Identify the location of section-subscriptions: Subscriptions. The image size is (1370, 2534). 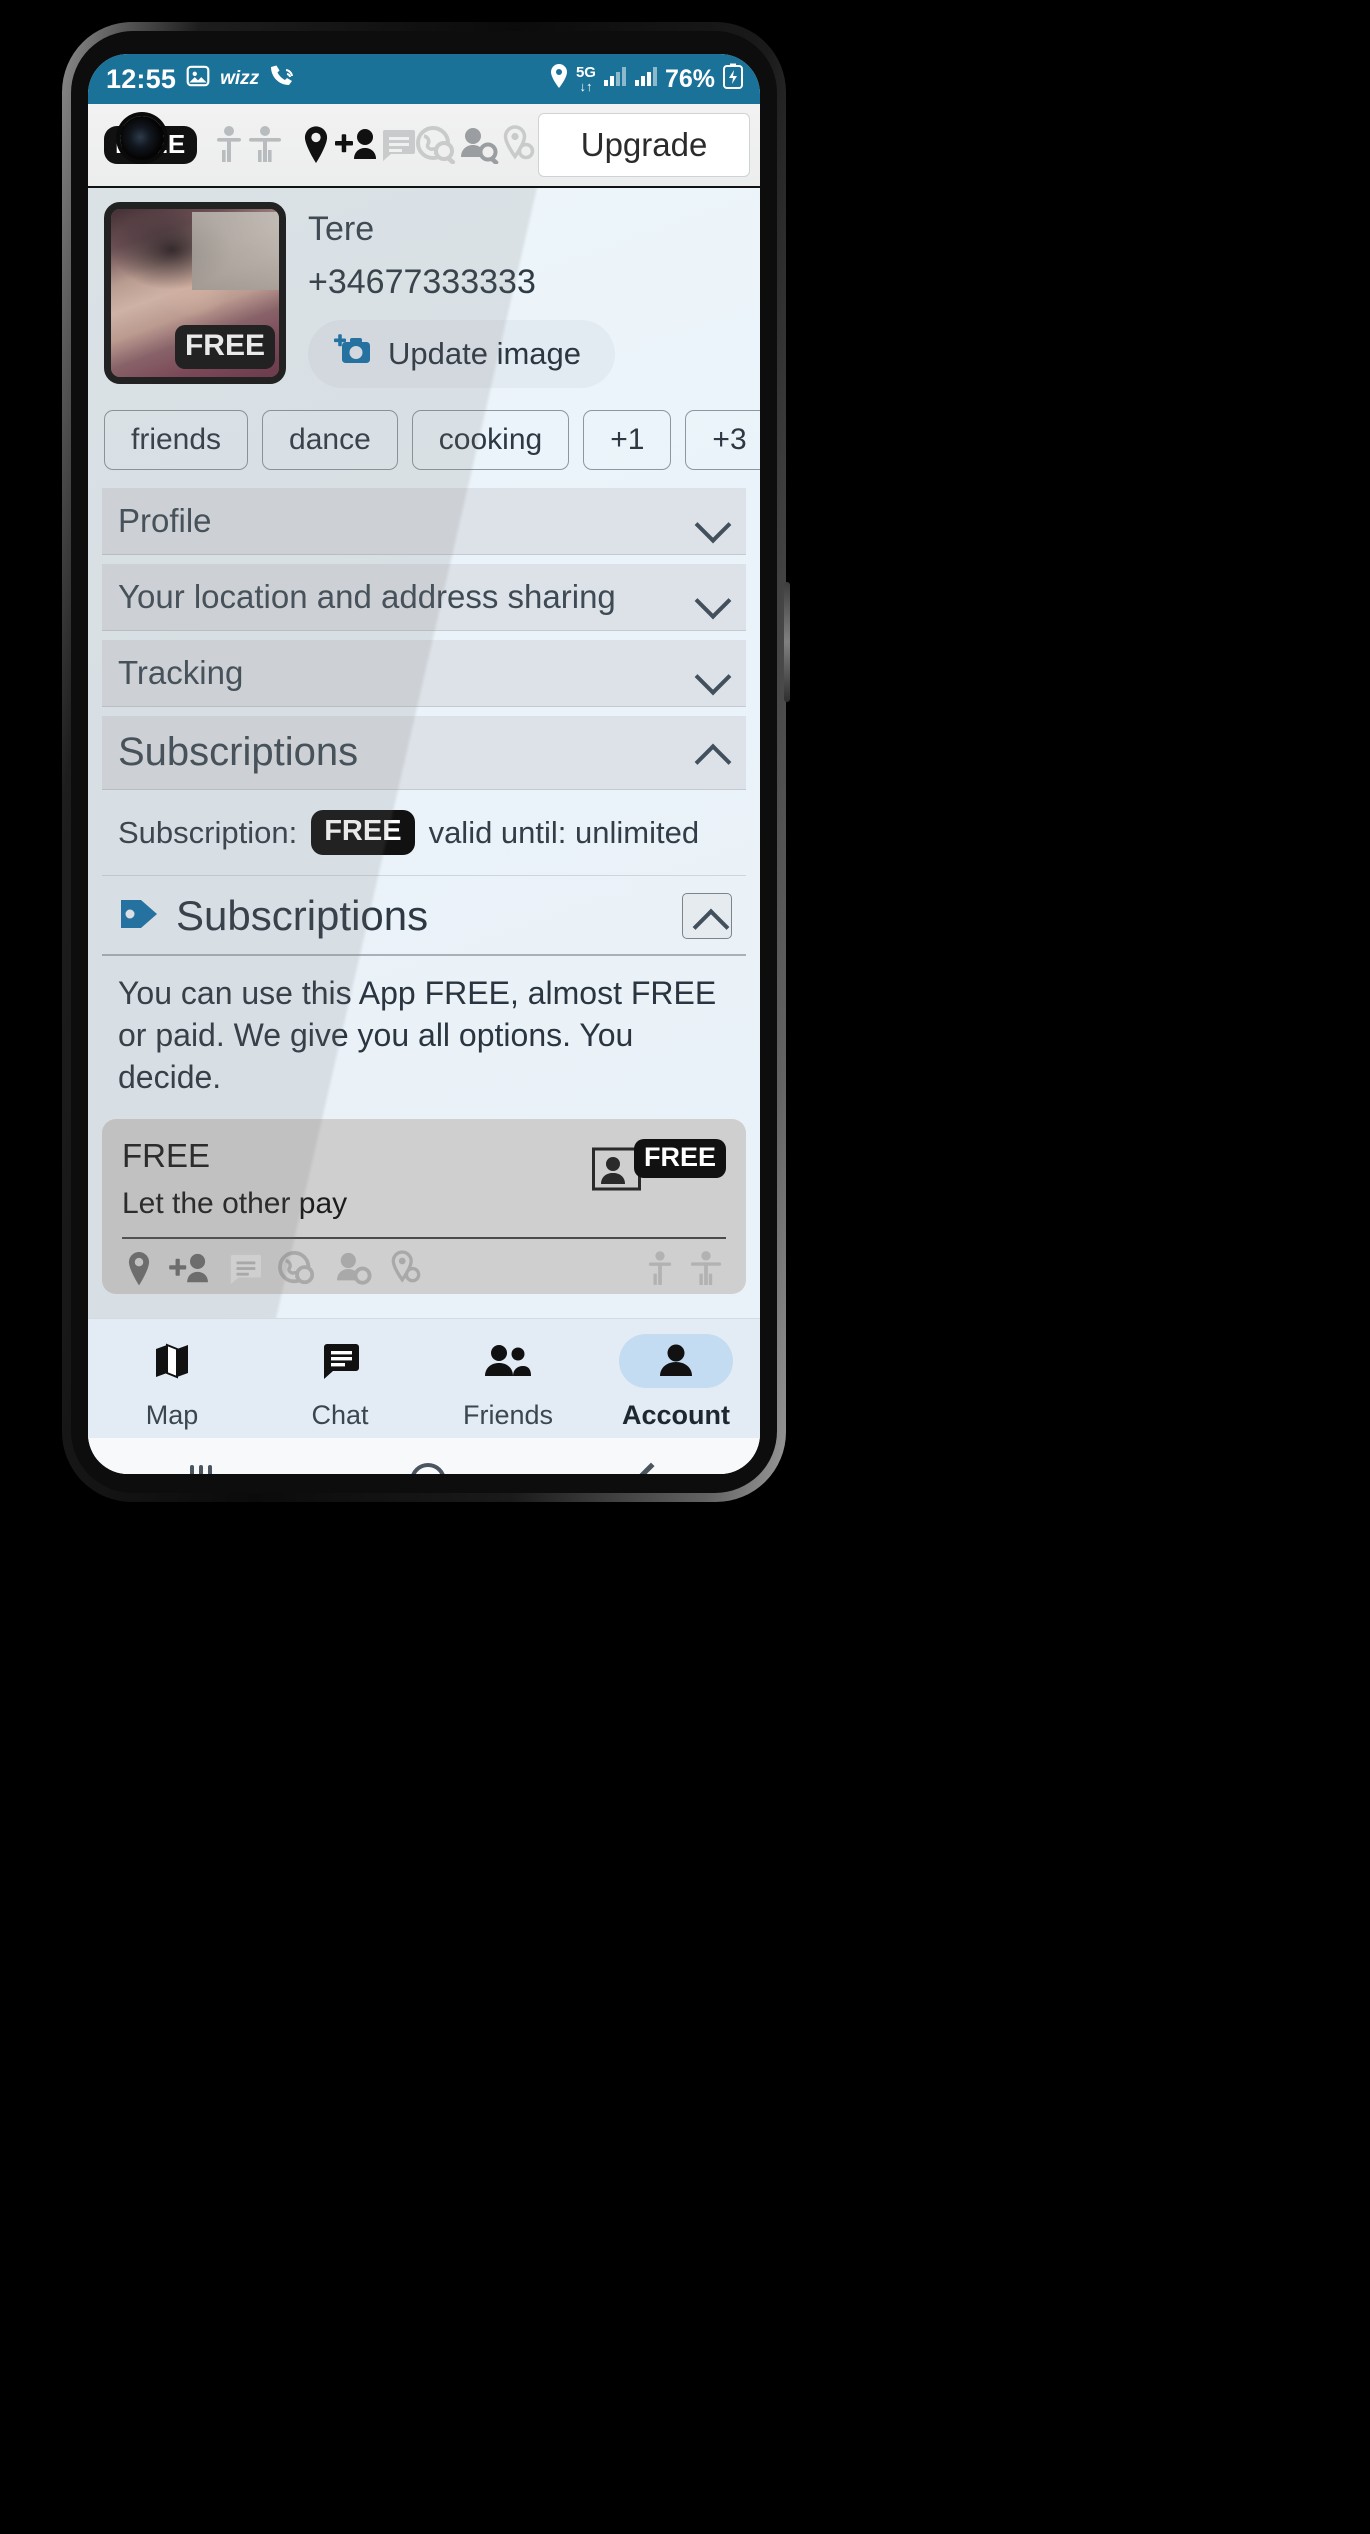
(424, 753).